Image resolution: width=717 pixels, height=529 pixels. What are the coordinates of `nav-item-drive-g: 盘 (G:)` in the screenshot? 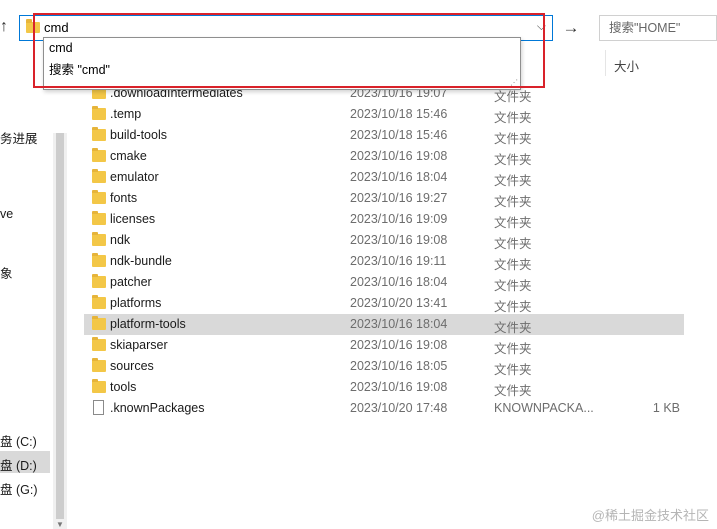 It's located at (19, 488).